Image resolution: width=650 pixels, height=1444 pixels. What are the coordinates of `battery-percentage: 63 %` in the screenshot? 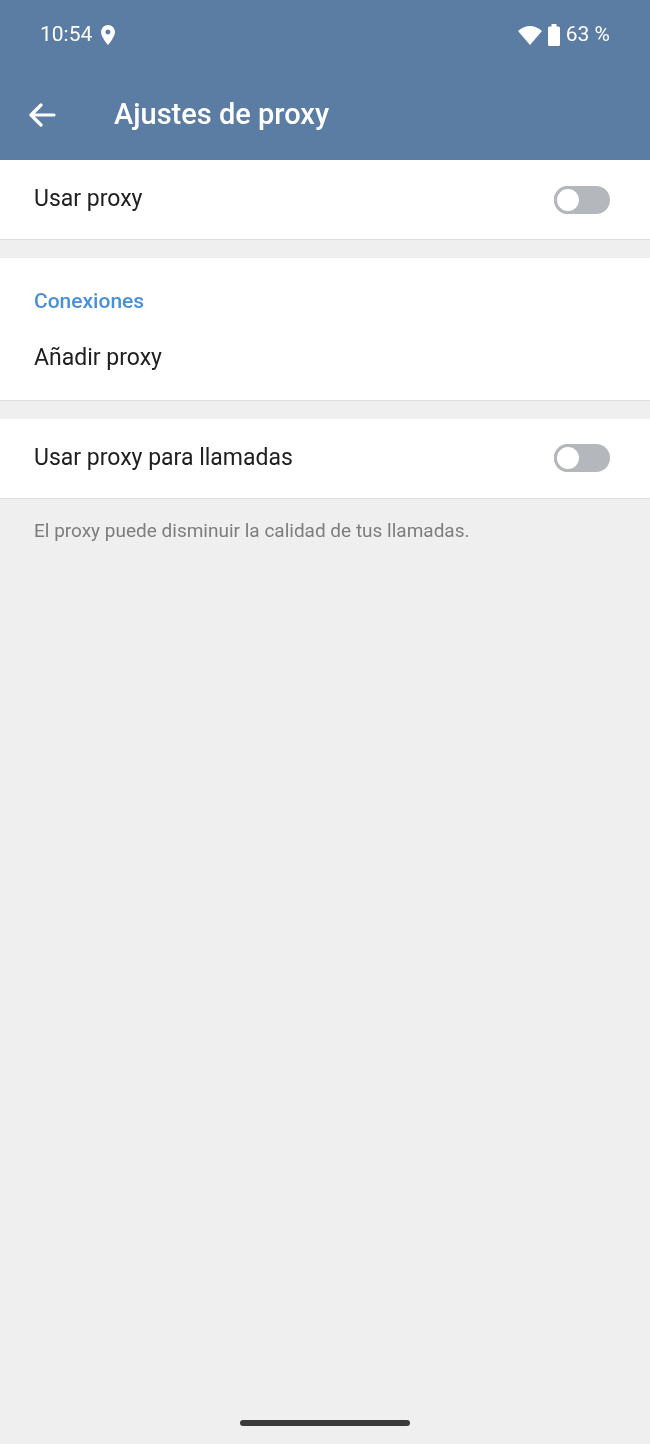 It's located at (587, 35).